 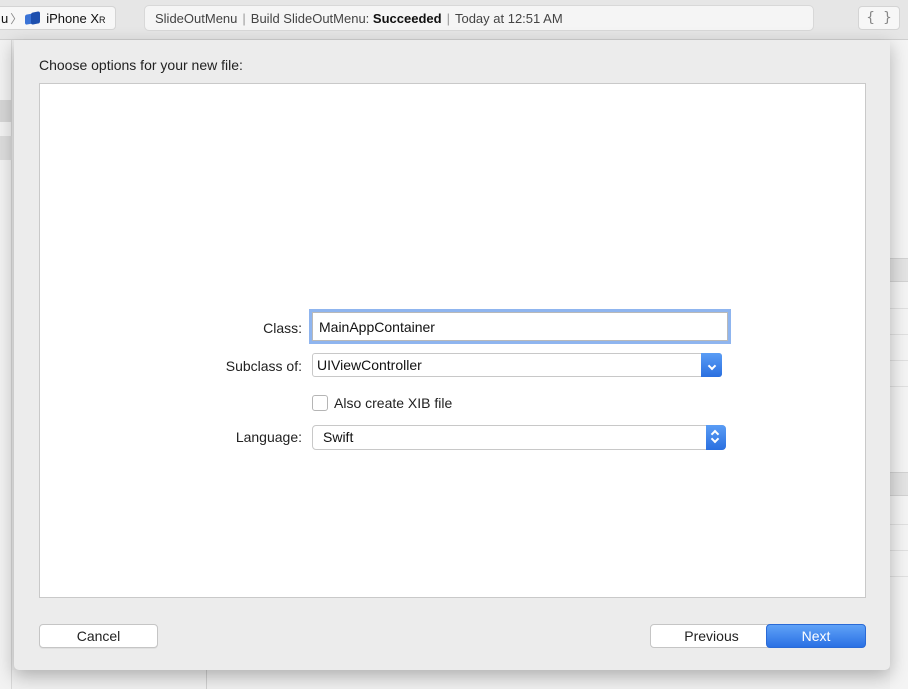 I want to click on xib-label: Also create XIB file, so click(x=393, y=403).